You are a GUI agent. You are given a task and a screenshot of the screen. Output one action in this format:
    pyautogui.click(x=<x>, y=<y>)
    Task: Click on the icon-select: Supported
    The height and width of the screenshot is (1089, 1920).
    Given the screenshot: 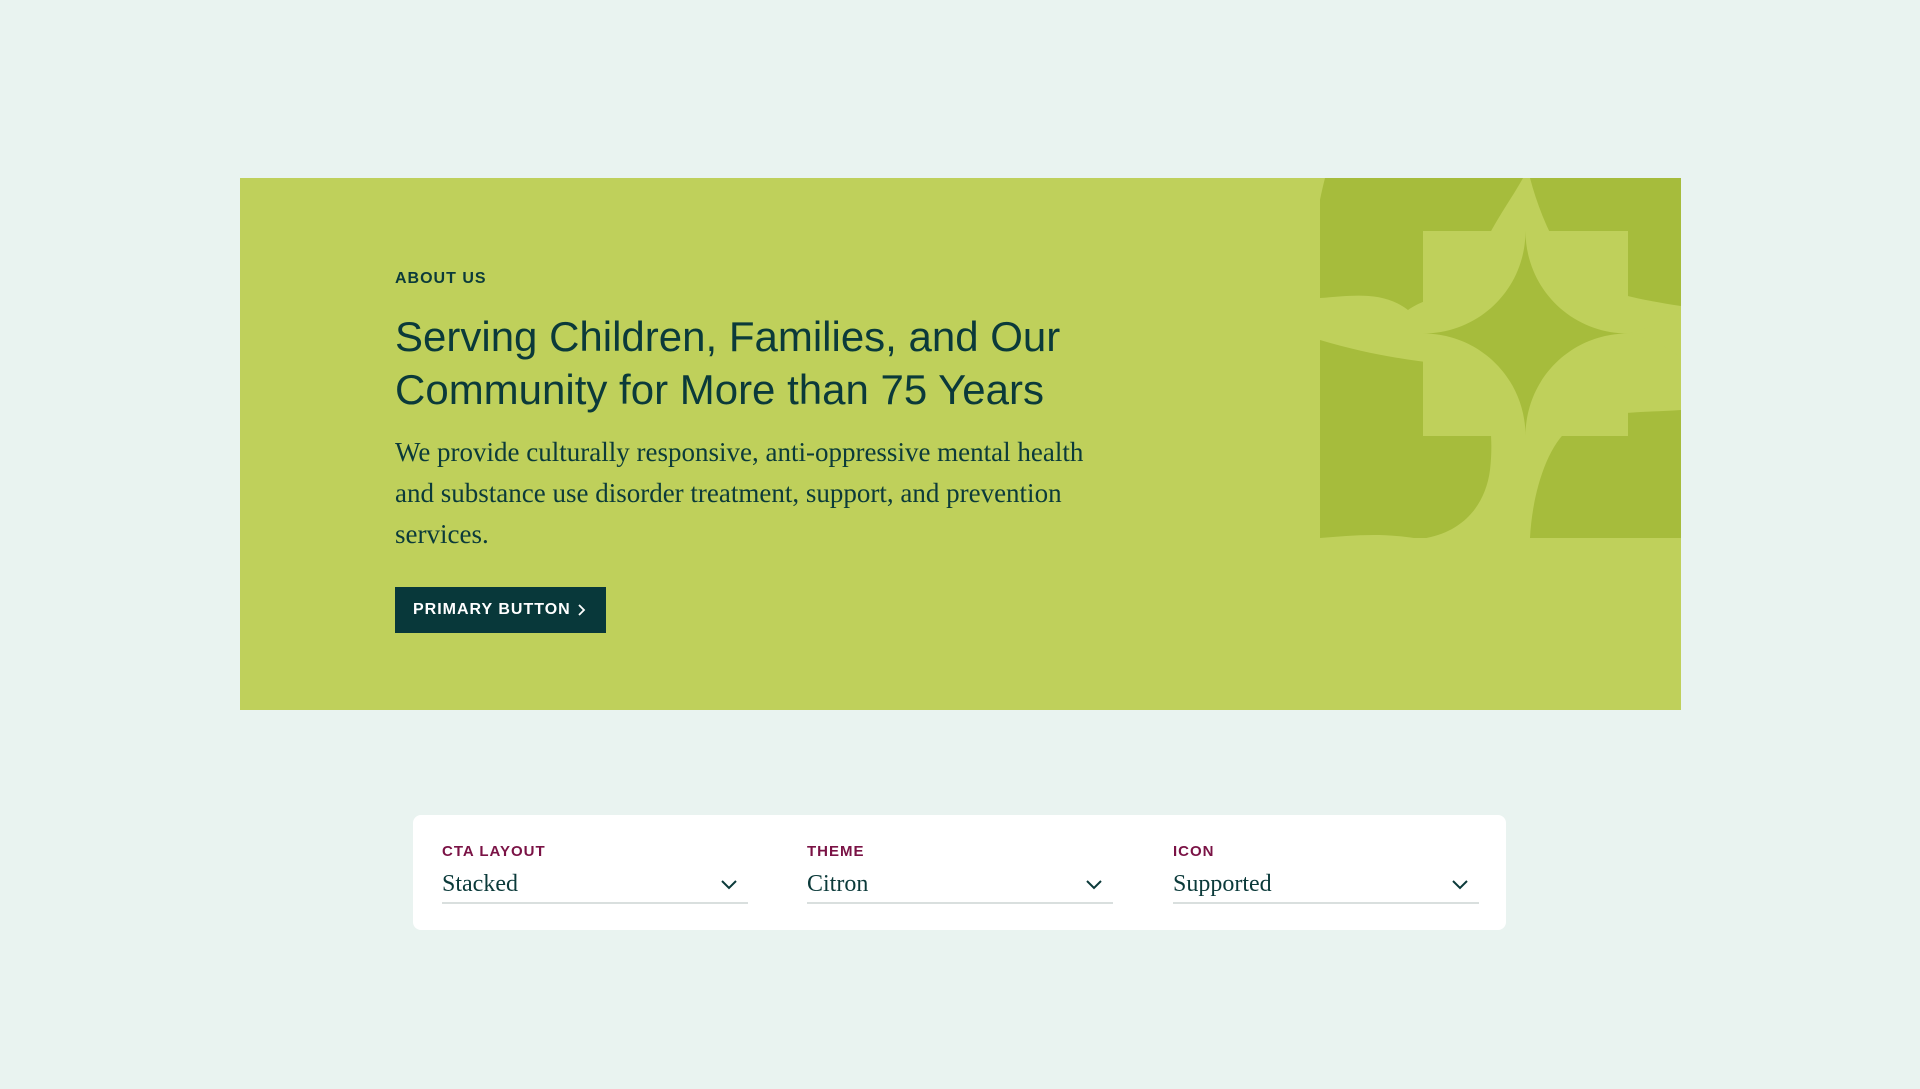 What is the action you would take?
    pyautogui.click(x=1326, y=885)
    